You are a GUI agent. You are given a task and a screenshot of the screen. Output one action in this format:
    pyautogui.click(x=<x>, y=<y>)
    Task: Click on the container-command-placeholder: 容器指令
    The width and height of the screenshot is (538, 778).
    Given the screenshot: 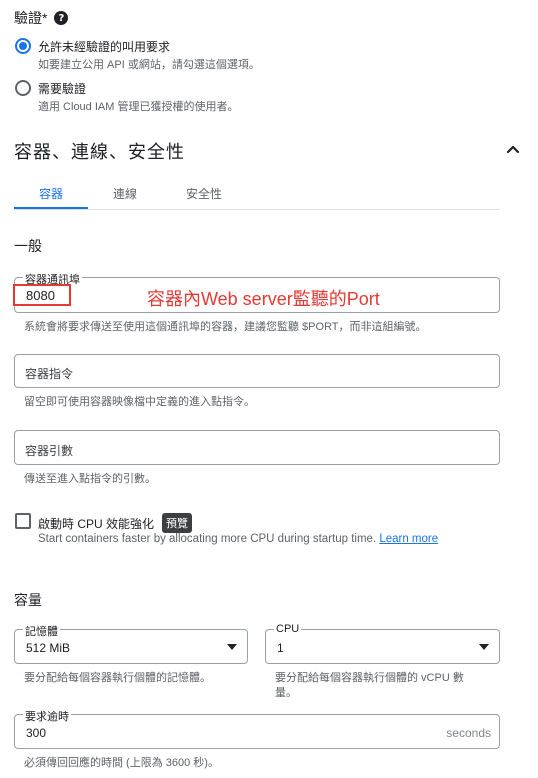 What is the action you would take?
    pyautogui.click(x=49, y=374)
    